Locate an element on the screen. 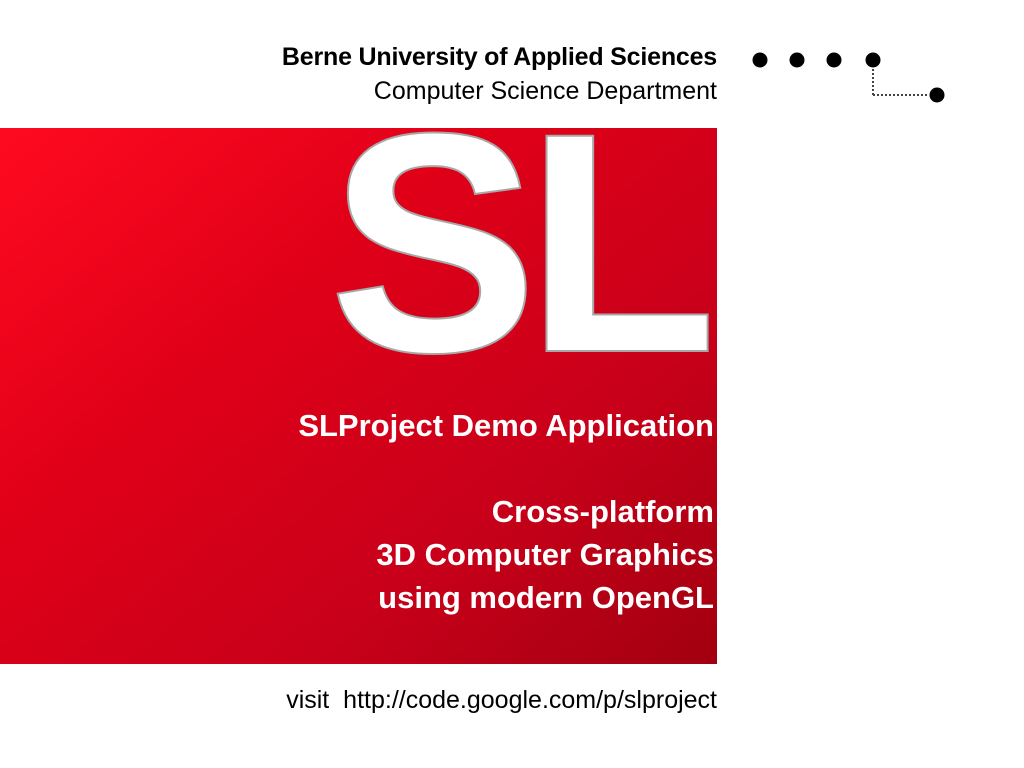 The image size is (1024, 768). tagline-line-3: using modern OpenGL is located at coordinates (546, 597).